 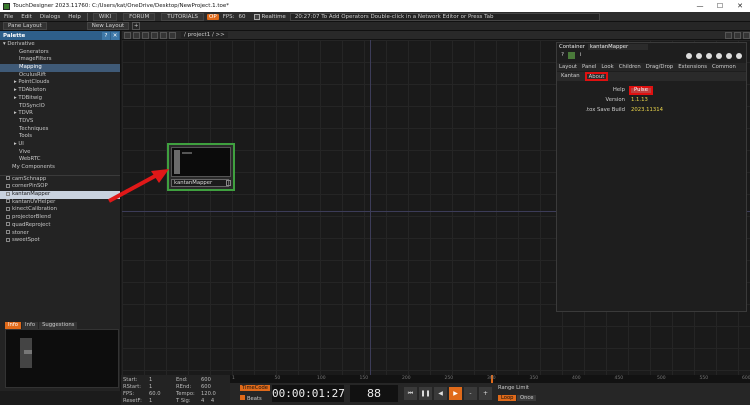 What do you see at coordinates (720, 6) in the screenshot?
I see `maximize-button: ☐` at bounding box center [720, 6].